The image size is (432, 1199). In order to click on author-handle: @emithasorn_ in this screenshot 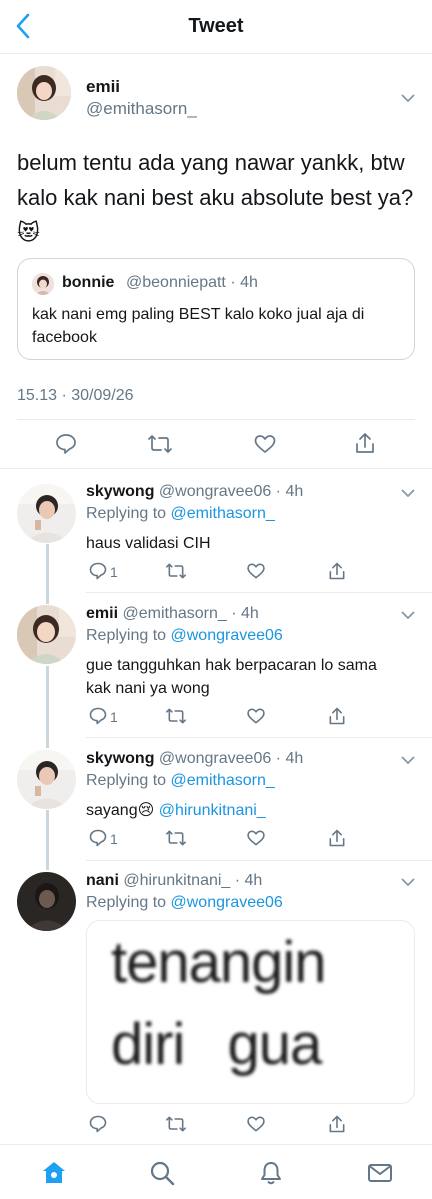, I will do `click(141, 109)`.